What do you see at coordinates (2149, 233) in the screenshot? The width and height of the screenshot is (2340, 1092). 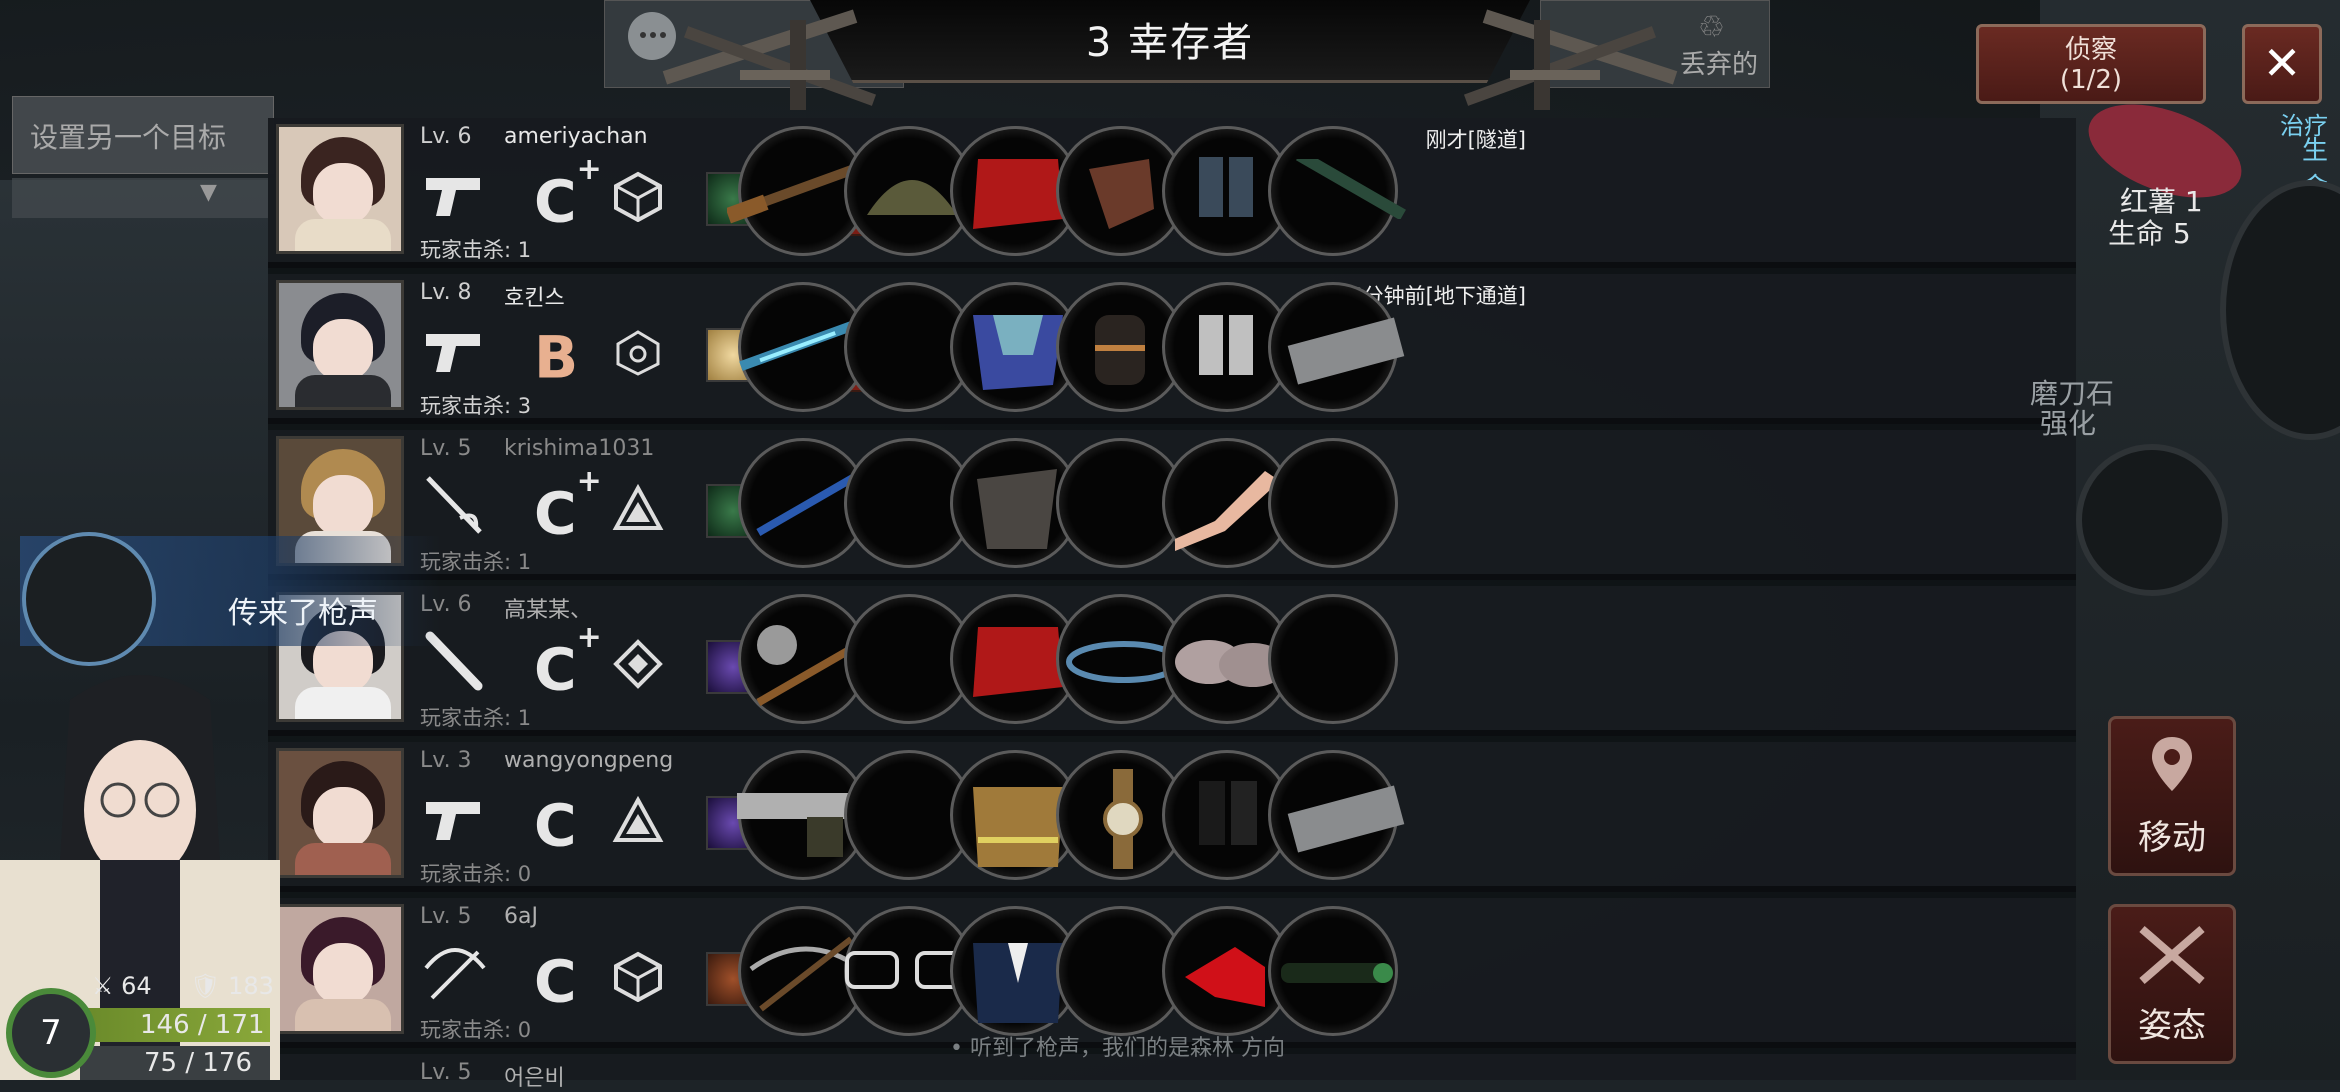 I see `item-life-label: 生命 5` at bounding box center [2149, 233].